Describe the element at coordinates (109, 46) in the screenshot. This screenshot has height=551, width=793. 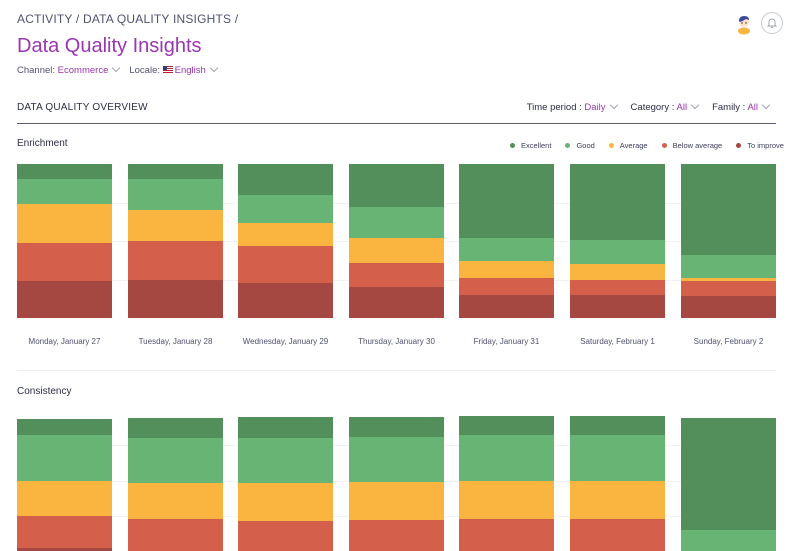
I see `page-title: Data Quality Insights` at that location.